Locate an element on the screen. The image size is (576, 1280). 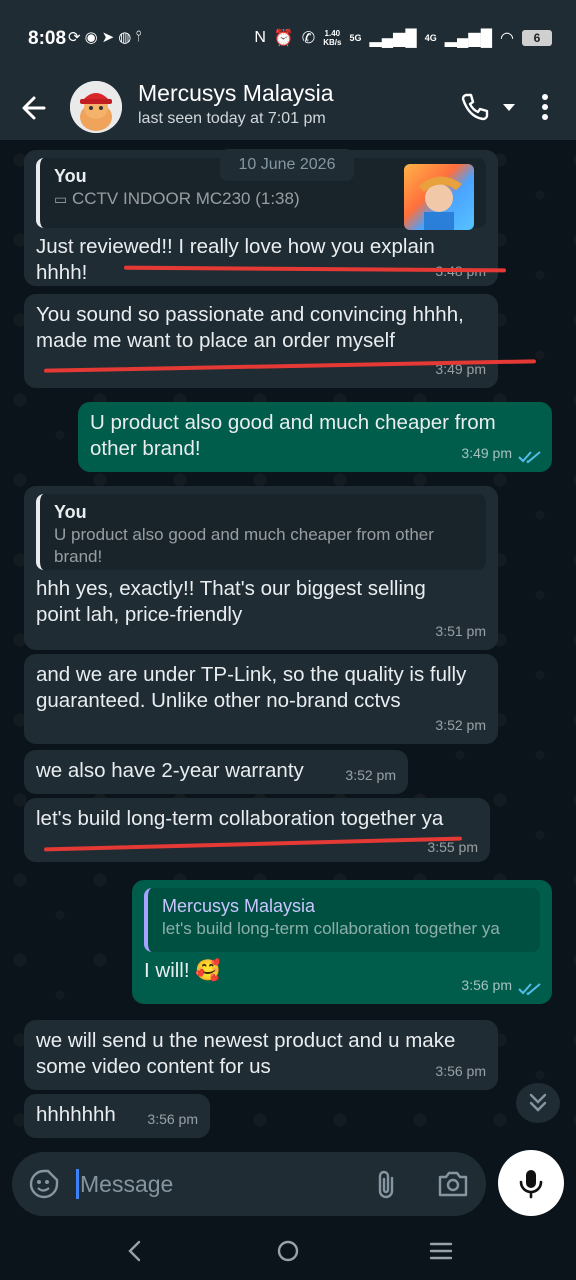
phone-icon is located at coordinates (475, 107).